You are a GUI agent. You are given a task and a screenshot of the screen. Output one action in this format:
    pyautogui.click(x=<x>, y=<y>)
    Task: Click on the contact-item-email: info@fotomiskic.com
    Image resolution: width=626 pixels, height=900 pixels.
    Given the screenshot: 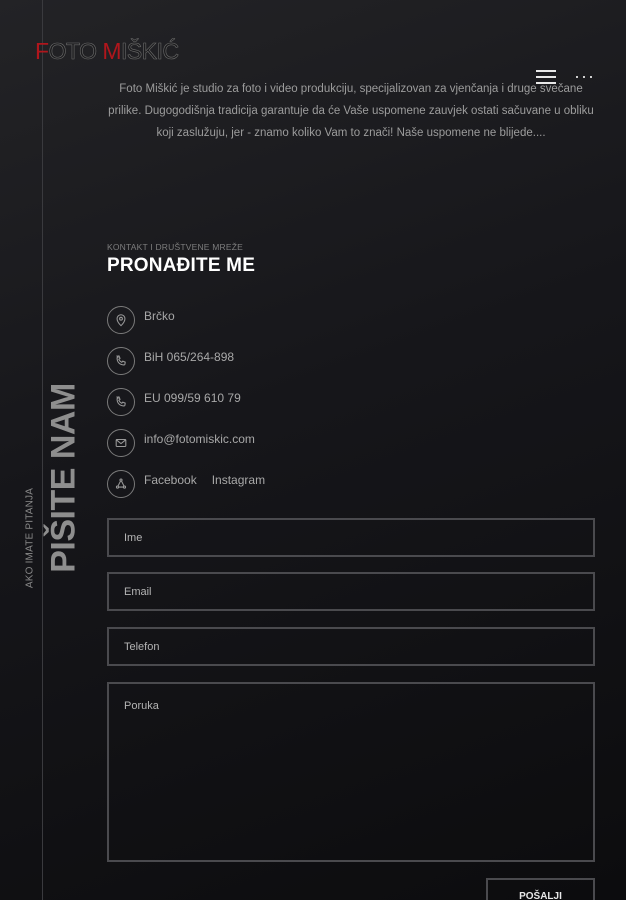 What is the action you would take?
    pyautogui.click(x=181, y=443)
    